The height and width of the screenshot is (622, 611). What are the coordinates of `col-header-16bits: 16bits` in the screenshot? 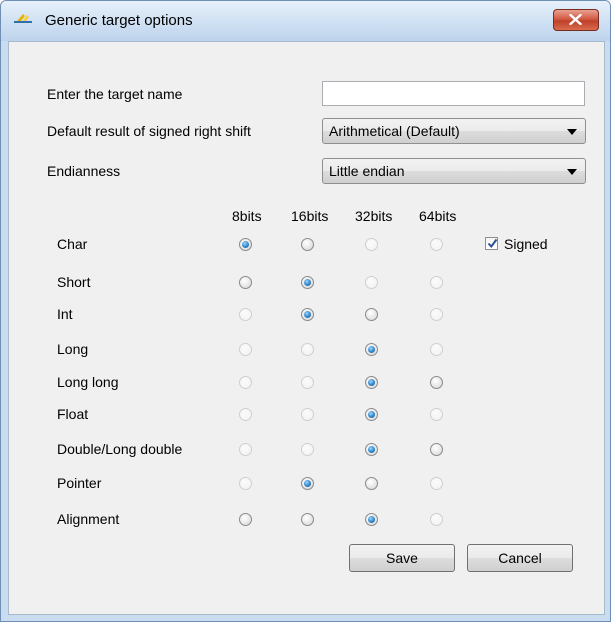 It's located at (310, 216).